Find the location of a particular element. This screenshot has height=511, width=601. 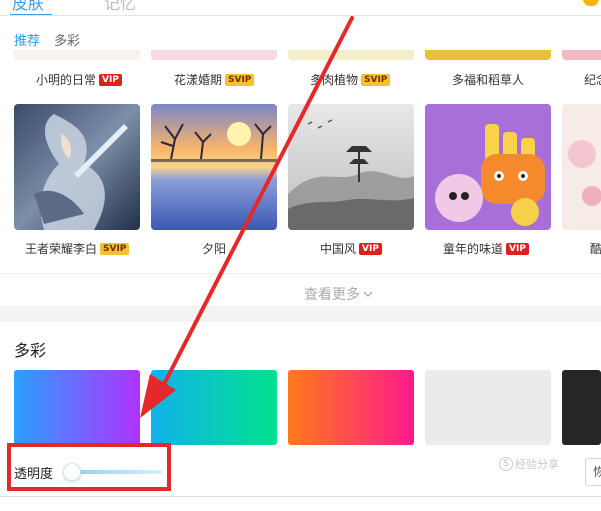

skin-label-row2-2: 夕阳 is located at coordinates (214, 249).